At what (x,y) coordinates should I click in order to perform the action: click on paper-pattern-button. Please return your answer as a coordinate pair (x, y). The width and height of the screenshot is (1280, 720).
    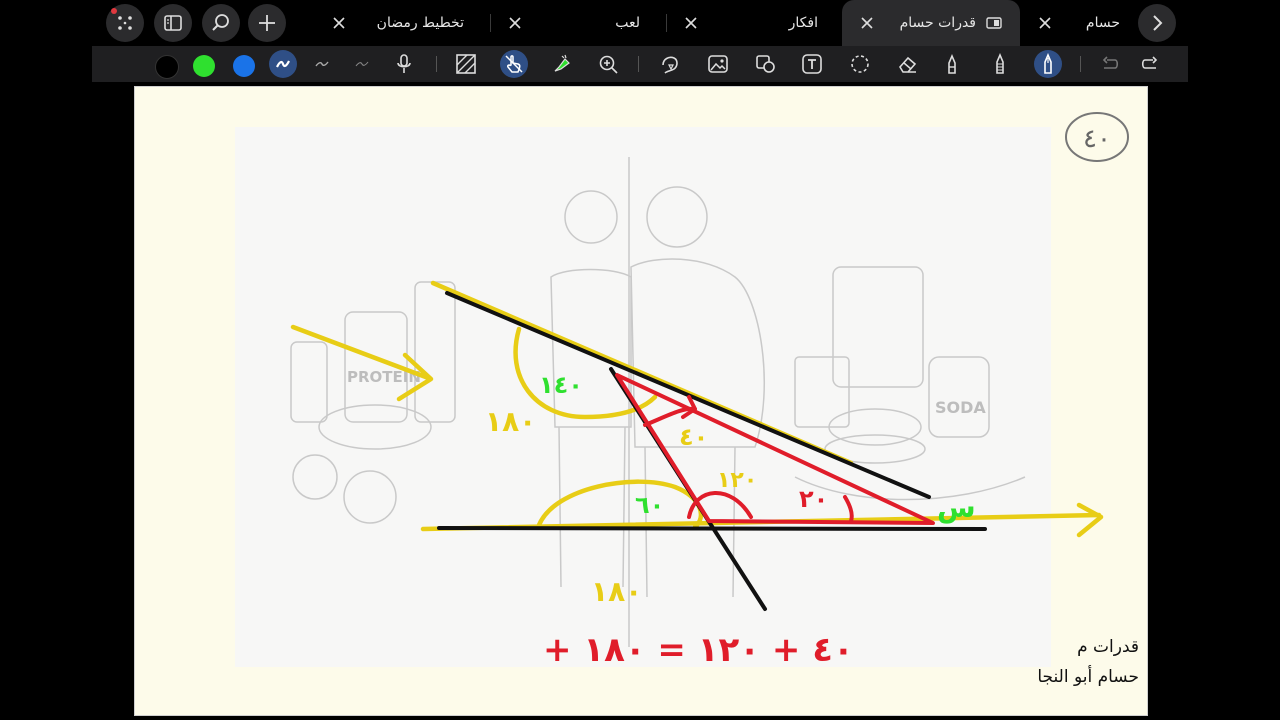
    Looking at the image, I should click on (466, 64).